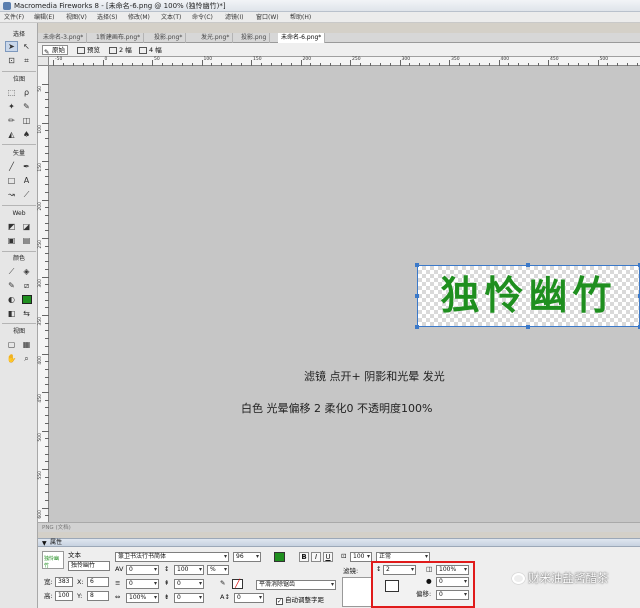 The width and height of the screenshot is (640, 608). Describe the element at coordinates (26, 226) in the screenshot. I see `slice-tool-icon: ◪` at that location.